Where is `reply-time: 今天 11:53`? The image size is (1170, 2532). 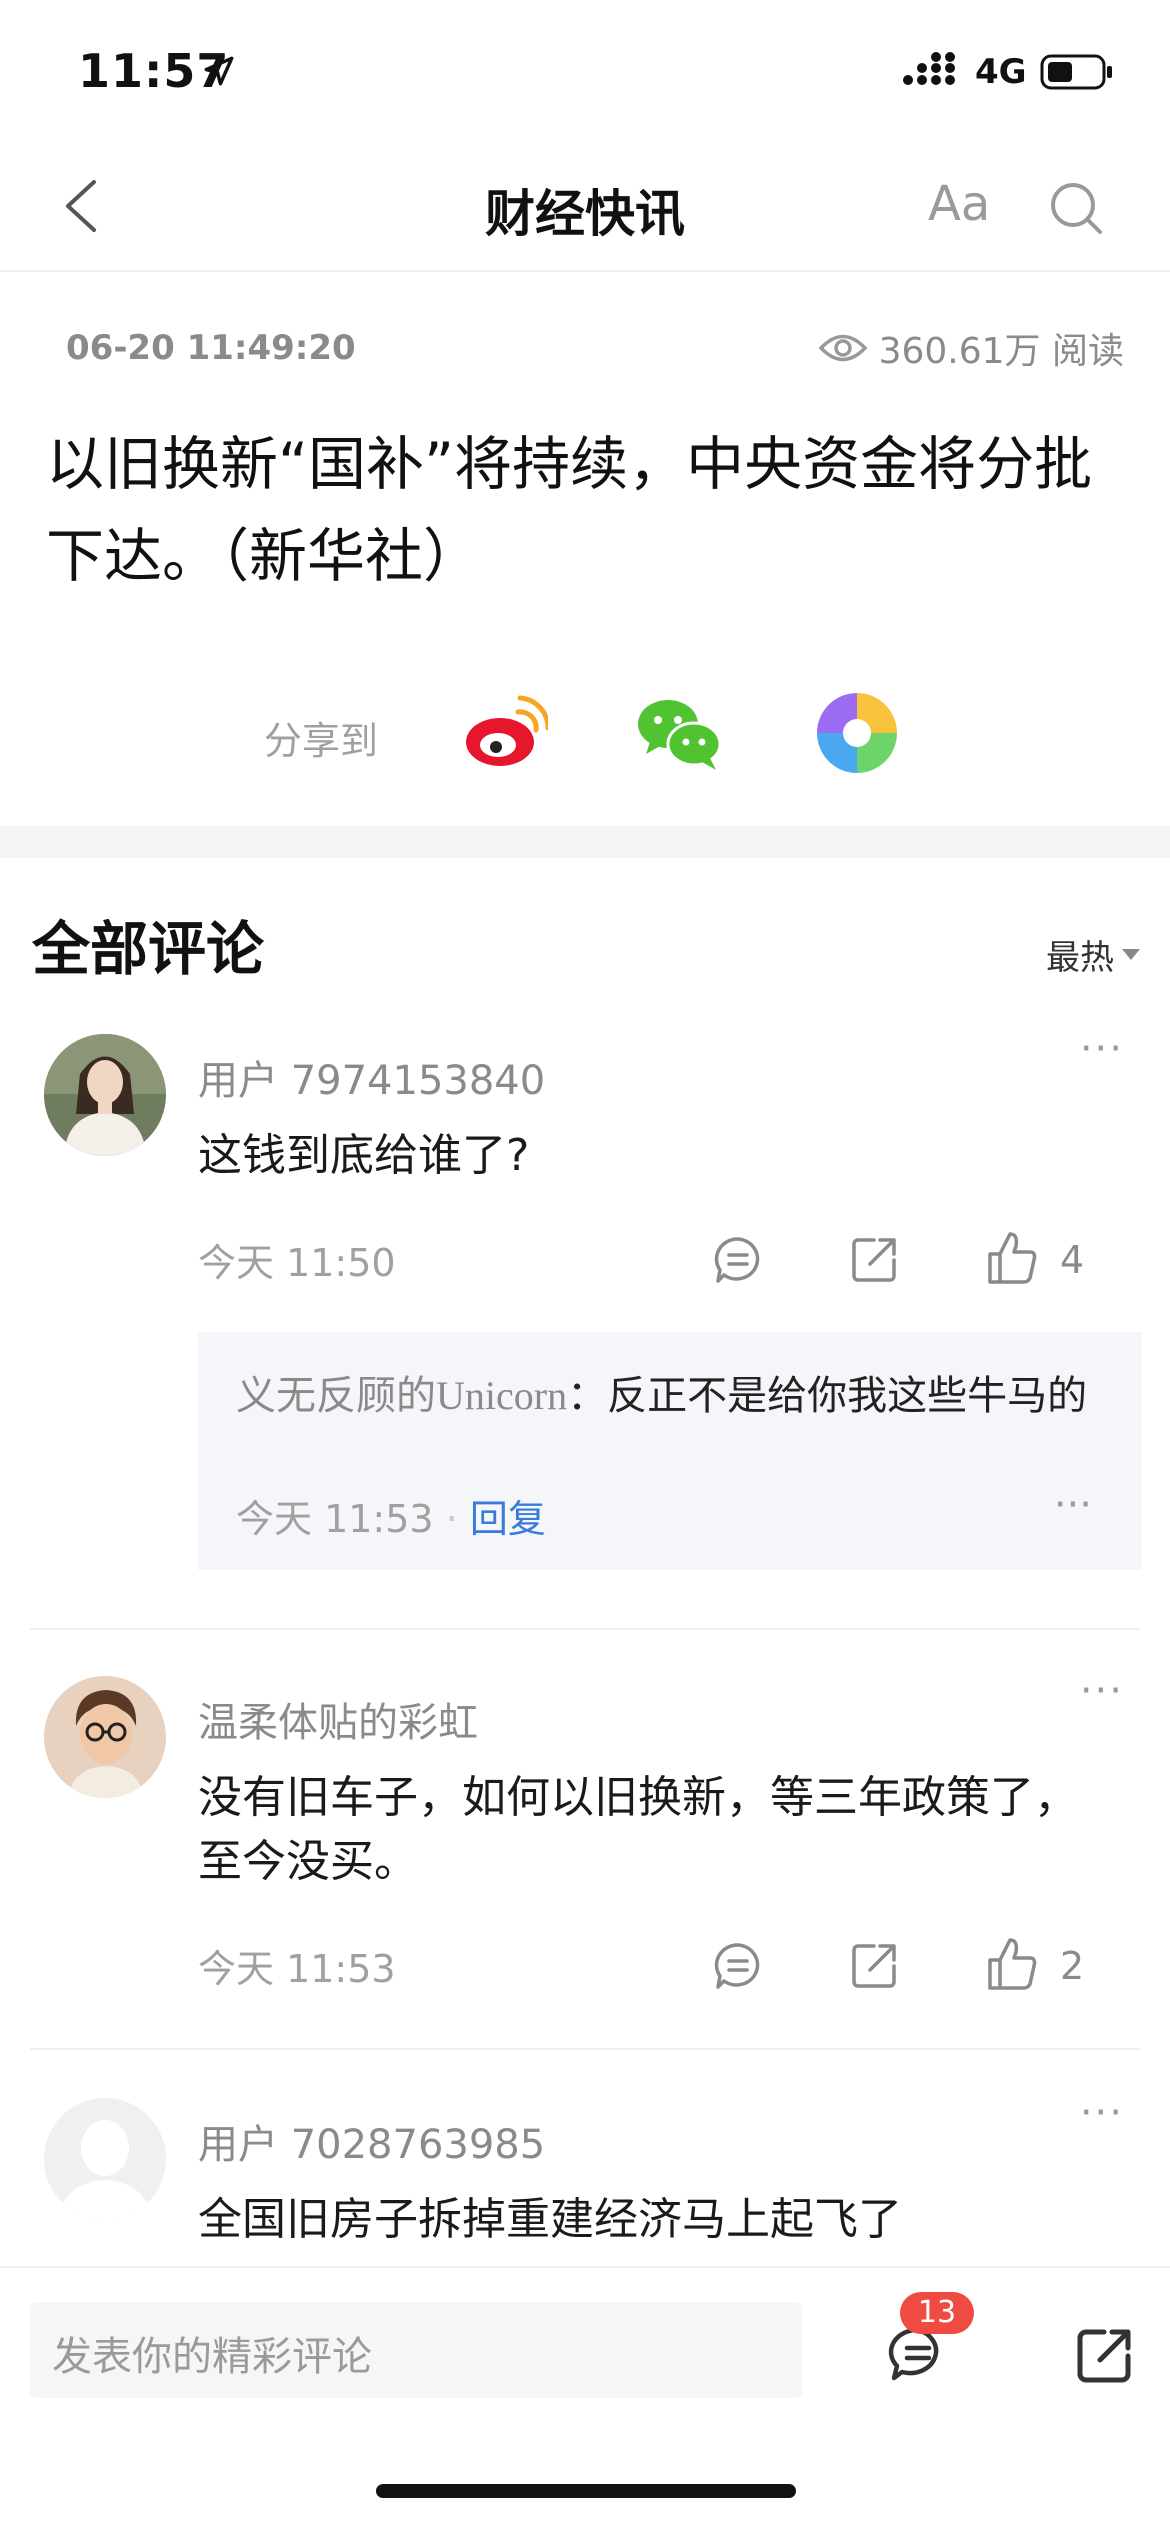
reply-time: 今天 11:53 is located at coordinates (335, 1519).